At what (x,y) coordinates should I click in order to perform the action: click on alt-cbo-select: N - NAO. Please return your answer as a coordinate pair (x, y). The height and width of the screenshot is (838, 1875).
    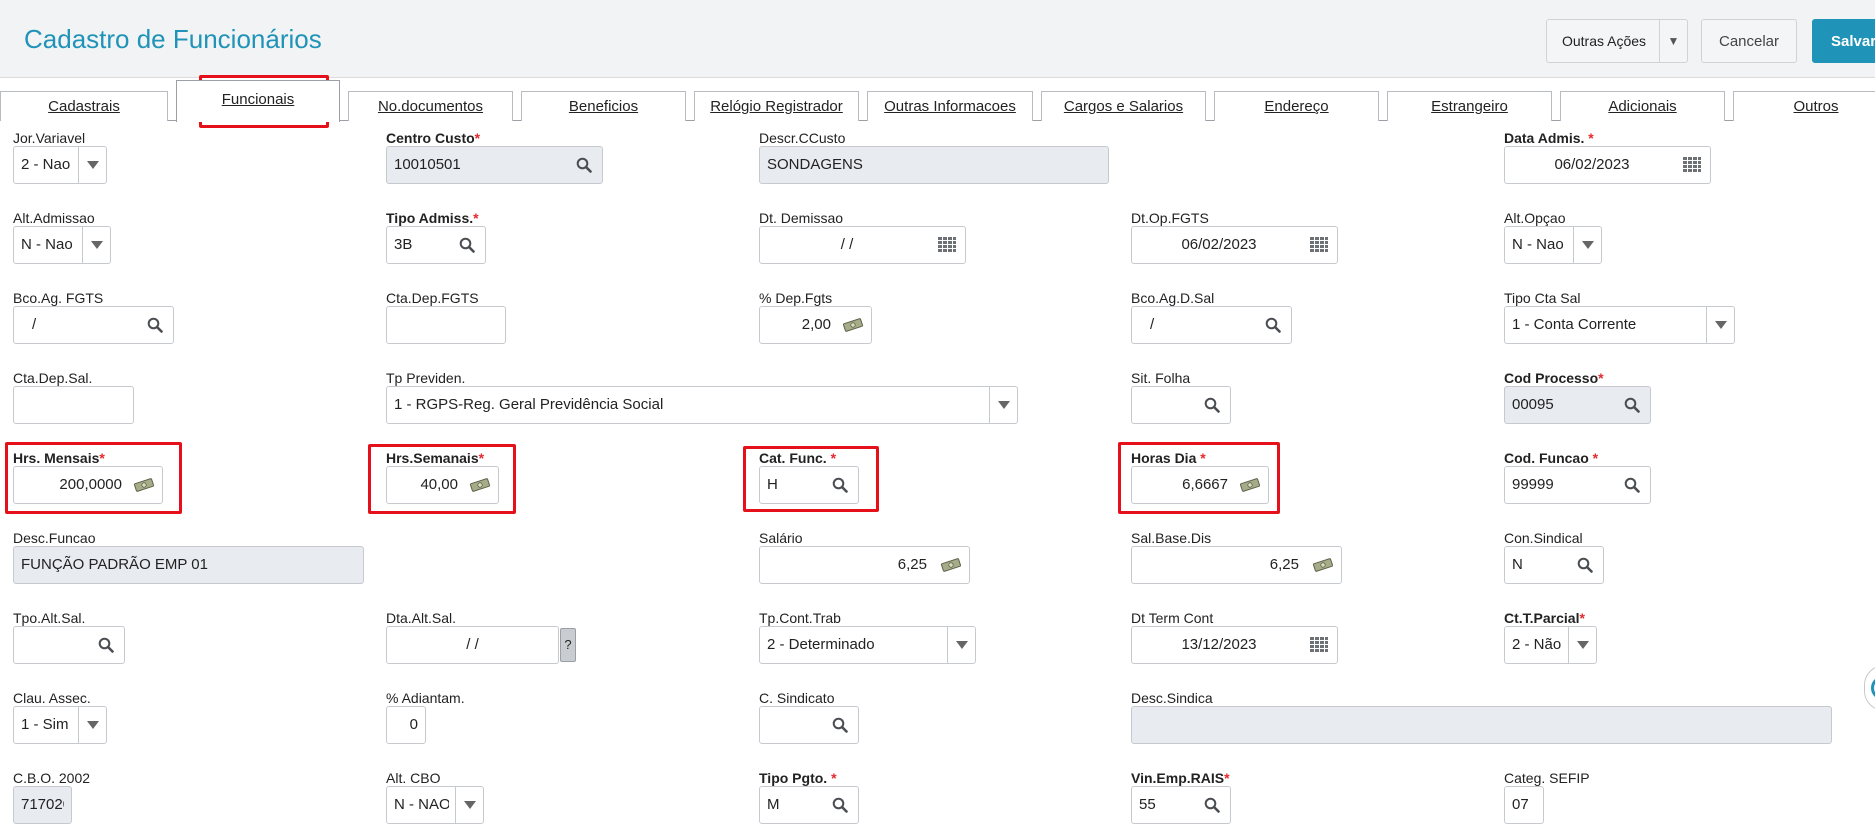
    Looking at the image, I should click on (435, 805).